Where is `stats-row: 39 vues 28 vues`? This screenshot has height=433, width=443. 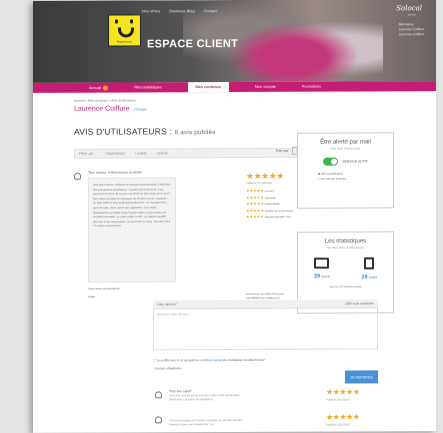
stats-row: 39 vues 28 vues is located at coordinates (345, 268).